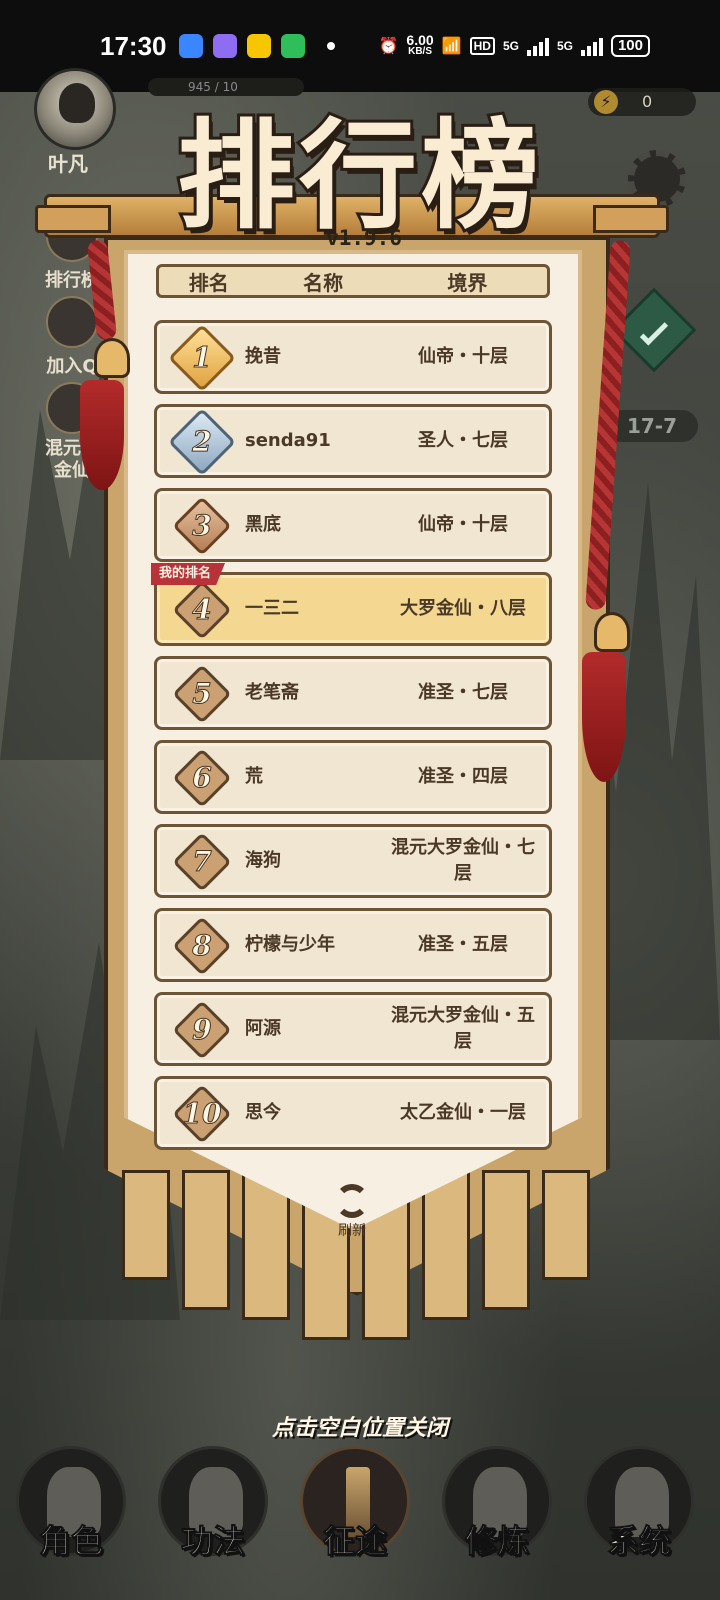 This screenshot has width=720, height=1600. I want to click on refresh-button: 刷新, so click(352, 1212).